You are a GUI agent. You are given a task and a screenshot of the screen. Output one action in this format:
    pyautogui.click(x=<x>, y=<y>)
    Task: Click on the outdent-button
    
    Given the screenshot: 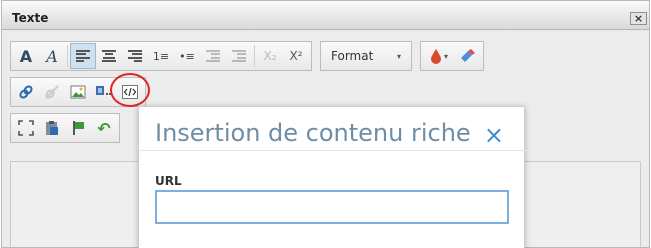 What is the action you would take?
    pyautogui.click(x=213, y=56)
    